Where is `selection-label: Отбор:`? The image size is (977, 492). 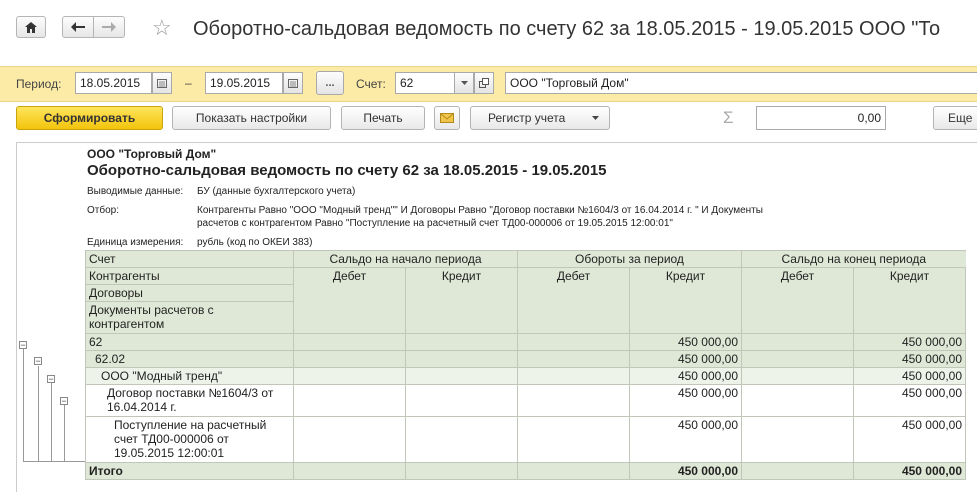 selection-label: Отбор: is located at coordinates (103, 210).